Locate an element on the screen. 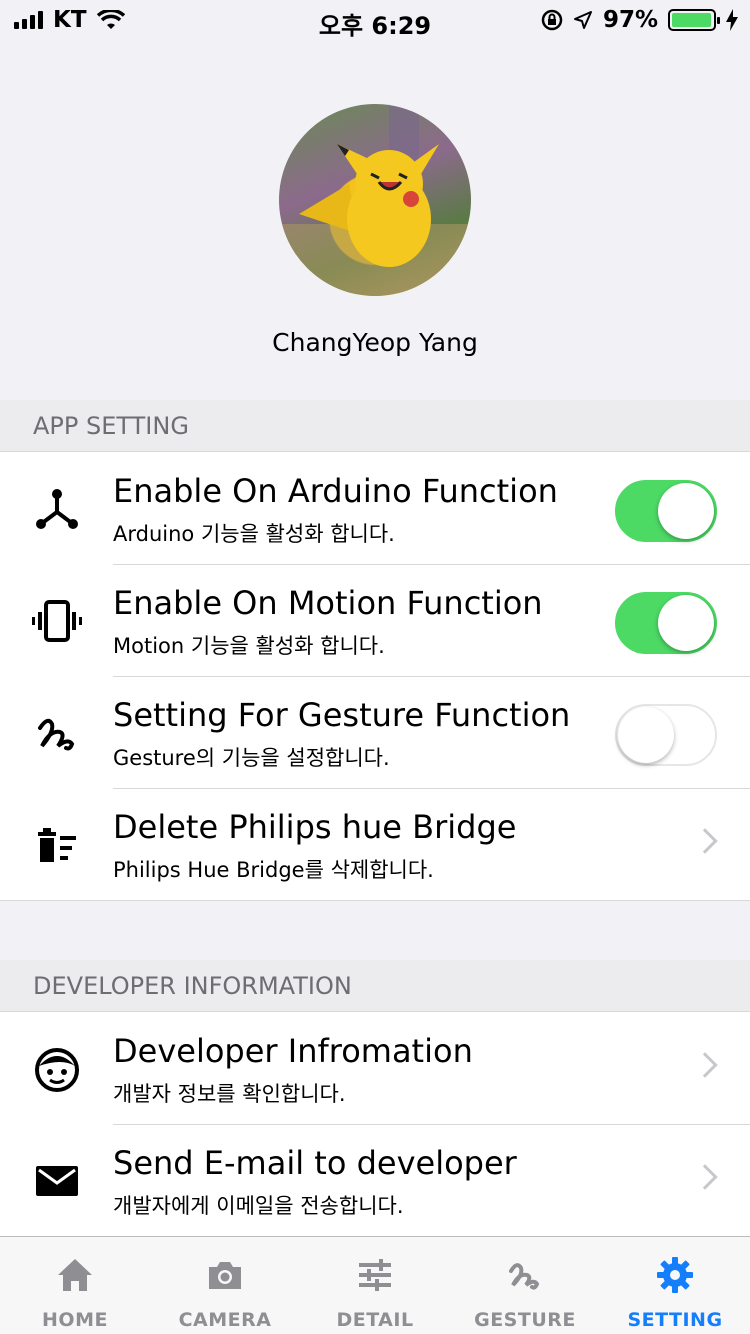  tab-setting: SETTING is located at coordinates (675, 1285).